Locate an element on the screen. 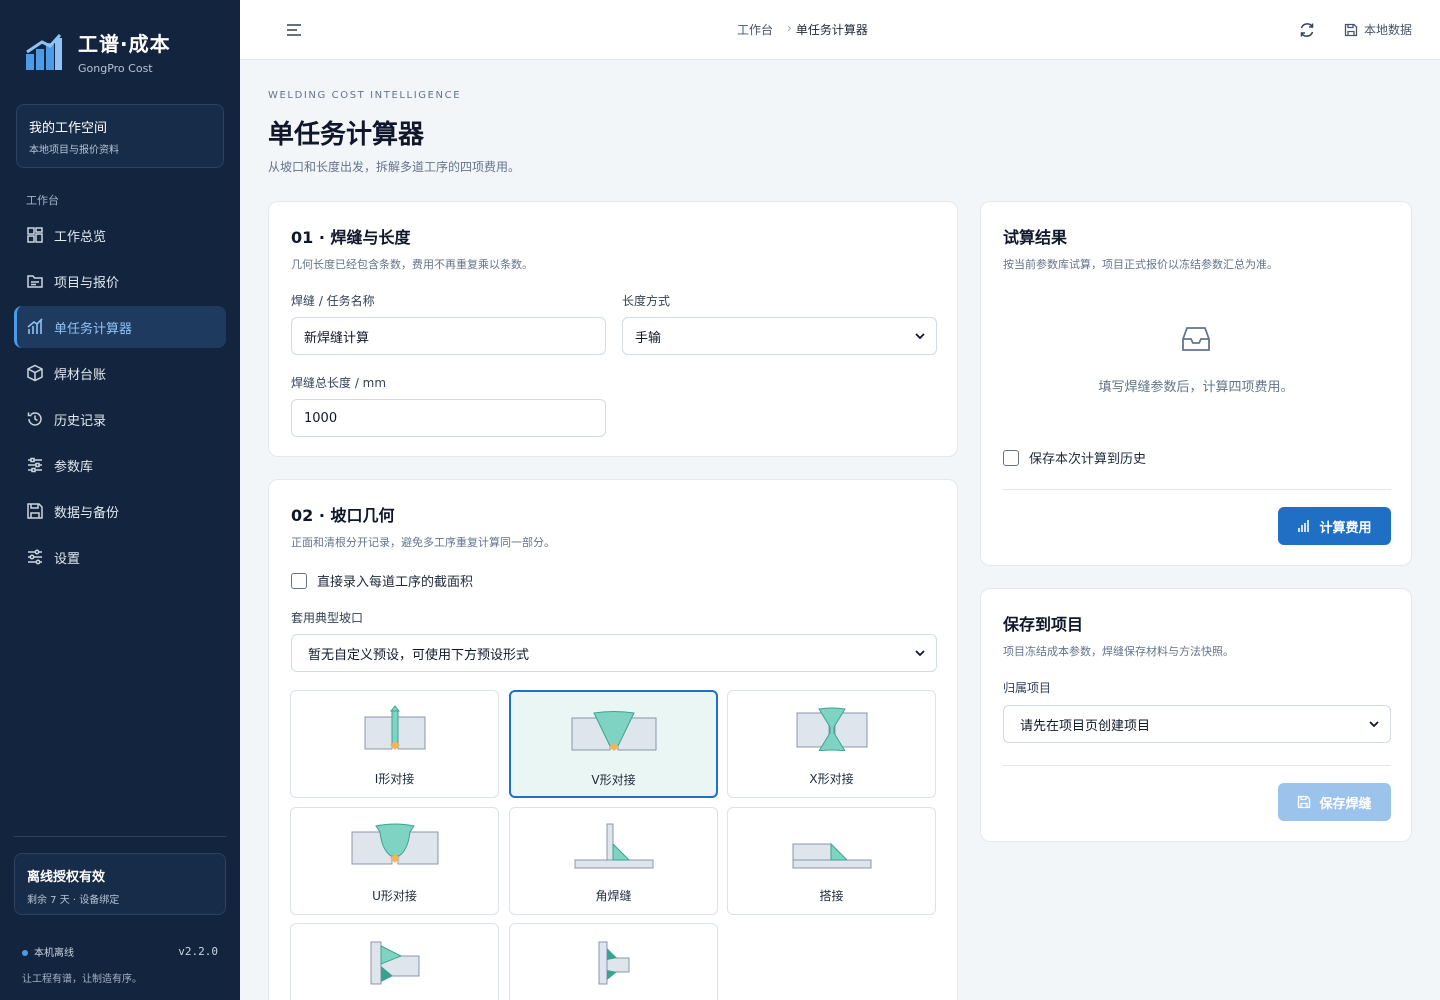 The width and height of the screenshot is (1440, 1000). page-eyebrow: WELDING COST INTELLIGENCE is located at coordinates (365, 95).